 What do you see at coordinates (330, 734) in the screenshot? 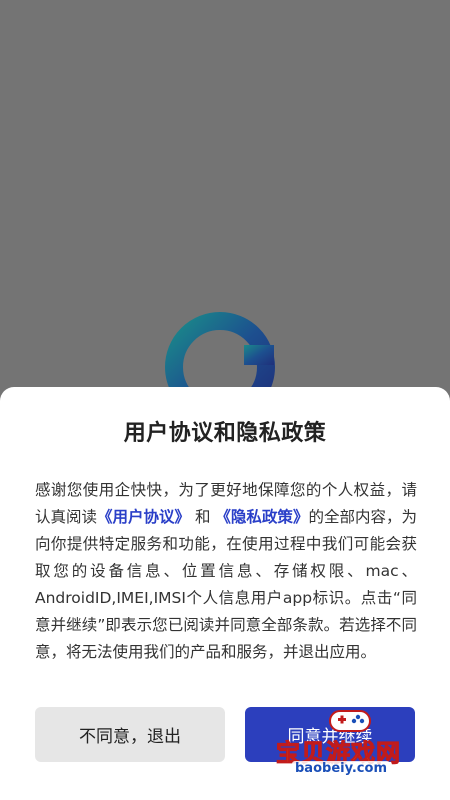
I see `agree-continue-button: 同意并继续` at bounding box center [330, 734].